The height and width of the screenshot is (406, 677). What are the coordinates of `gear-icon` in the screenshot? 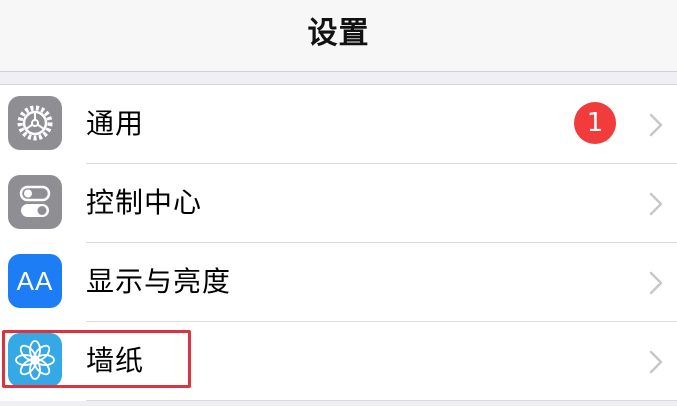 It's located at (35, 123).